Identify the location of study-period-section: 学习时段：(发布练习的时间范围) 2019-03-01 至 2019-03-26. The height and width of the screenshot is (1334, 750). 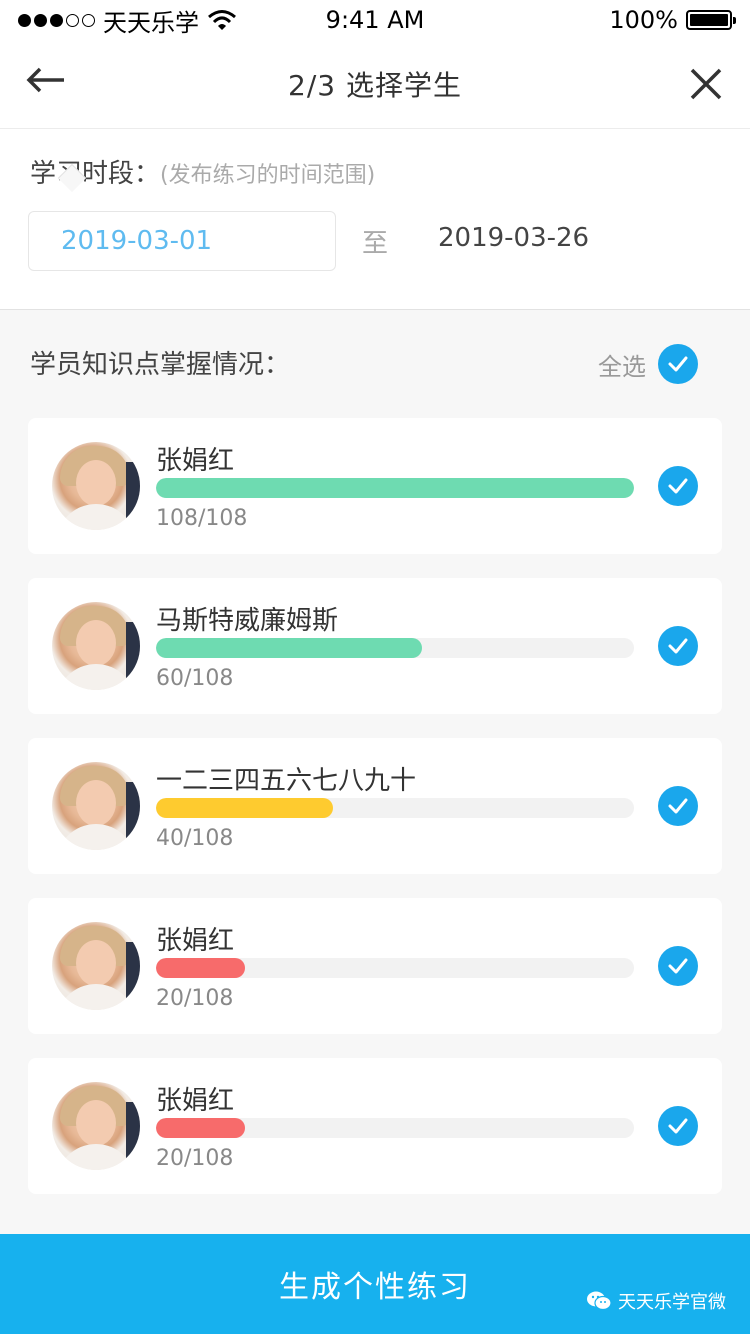
(375, 219).